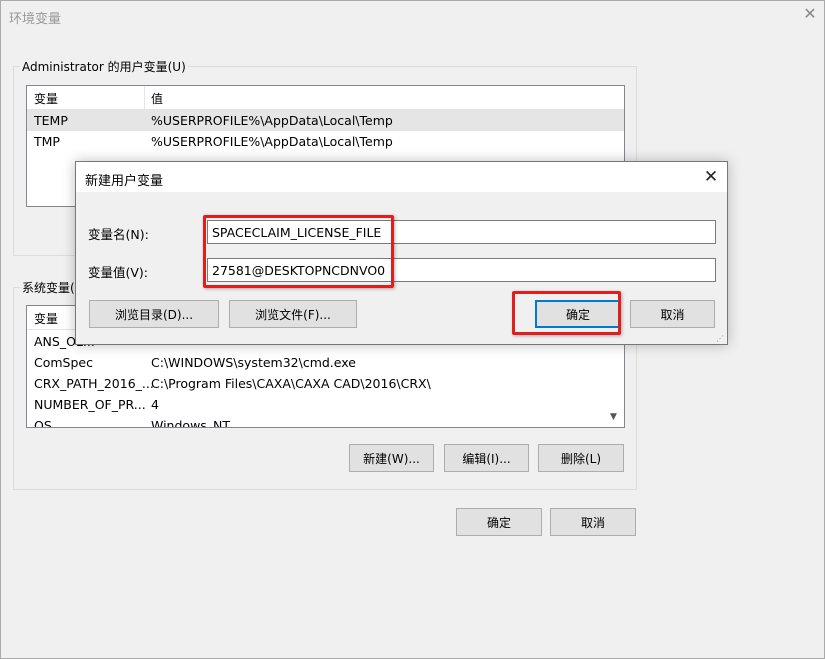 The image size is (825, 659). I want to click on variable-name-label: 变量名(N):, so click(118, 234).